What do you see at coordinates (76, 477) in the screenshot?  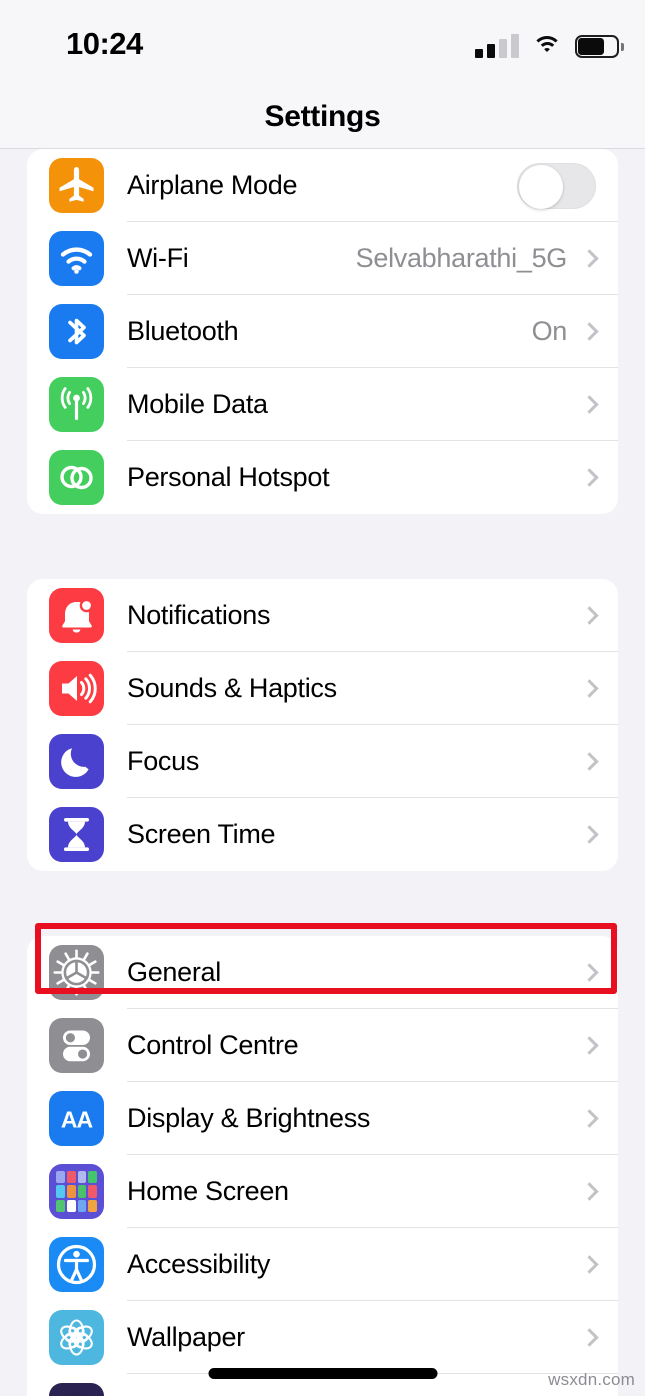 I see `hotspot-link-icon` at bounding box center [76, 477].